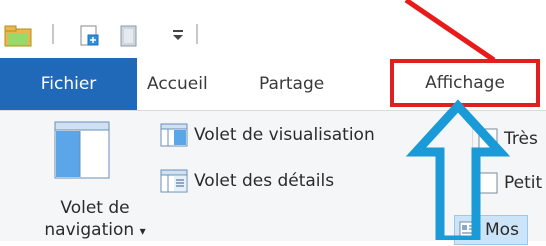 This screenshot has width=546, height=246. What do you see at coordinates (488, 183) in the screenshot?
I see `small-icons-icon` at bounding box center [488, 183].